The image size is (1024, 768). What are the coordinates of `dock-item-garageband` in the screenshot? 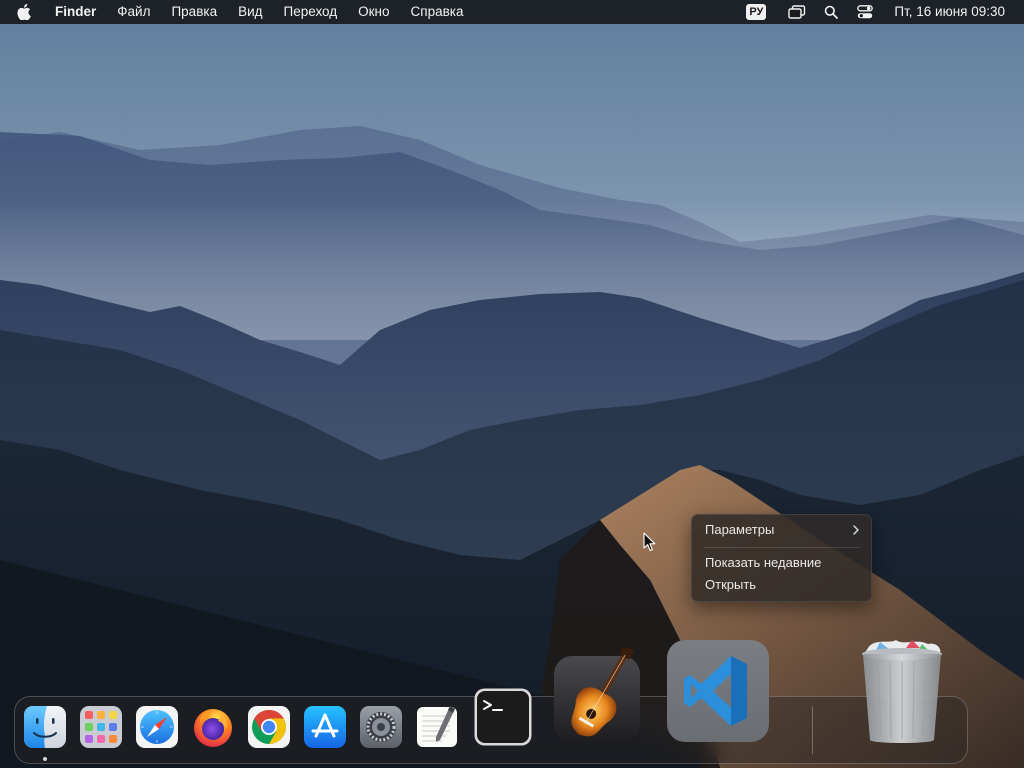 It's located at (598, 697).